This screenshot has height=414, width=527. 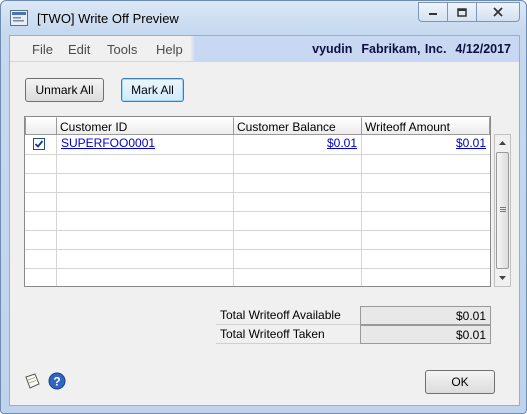 I want to click on maximize-icon, so click(x=462, y=12).